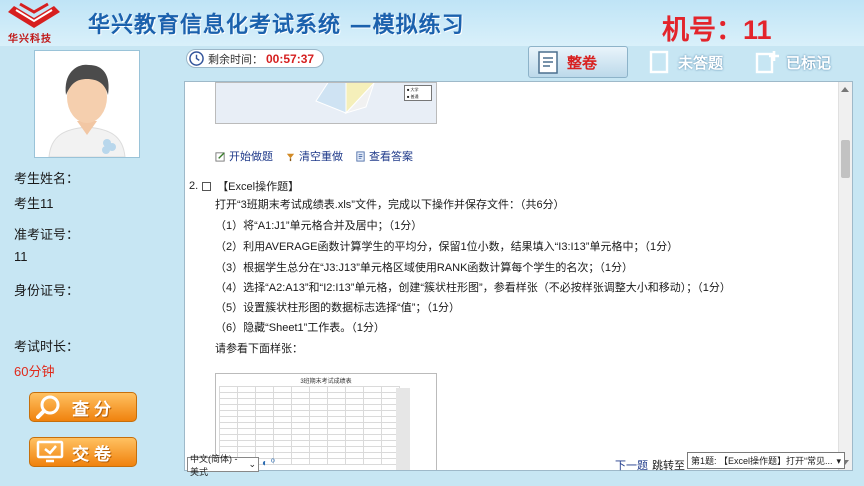 Image resolution: width=864 pixels, height=486 pixels. What do you see at coordinates (845, 276) in the screenshot?
I see `content-scrollbar` at bounding box center [845, 276].